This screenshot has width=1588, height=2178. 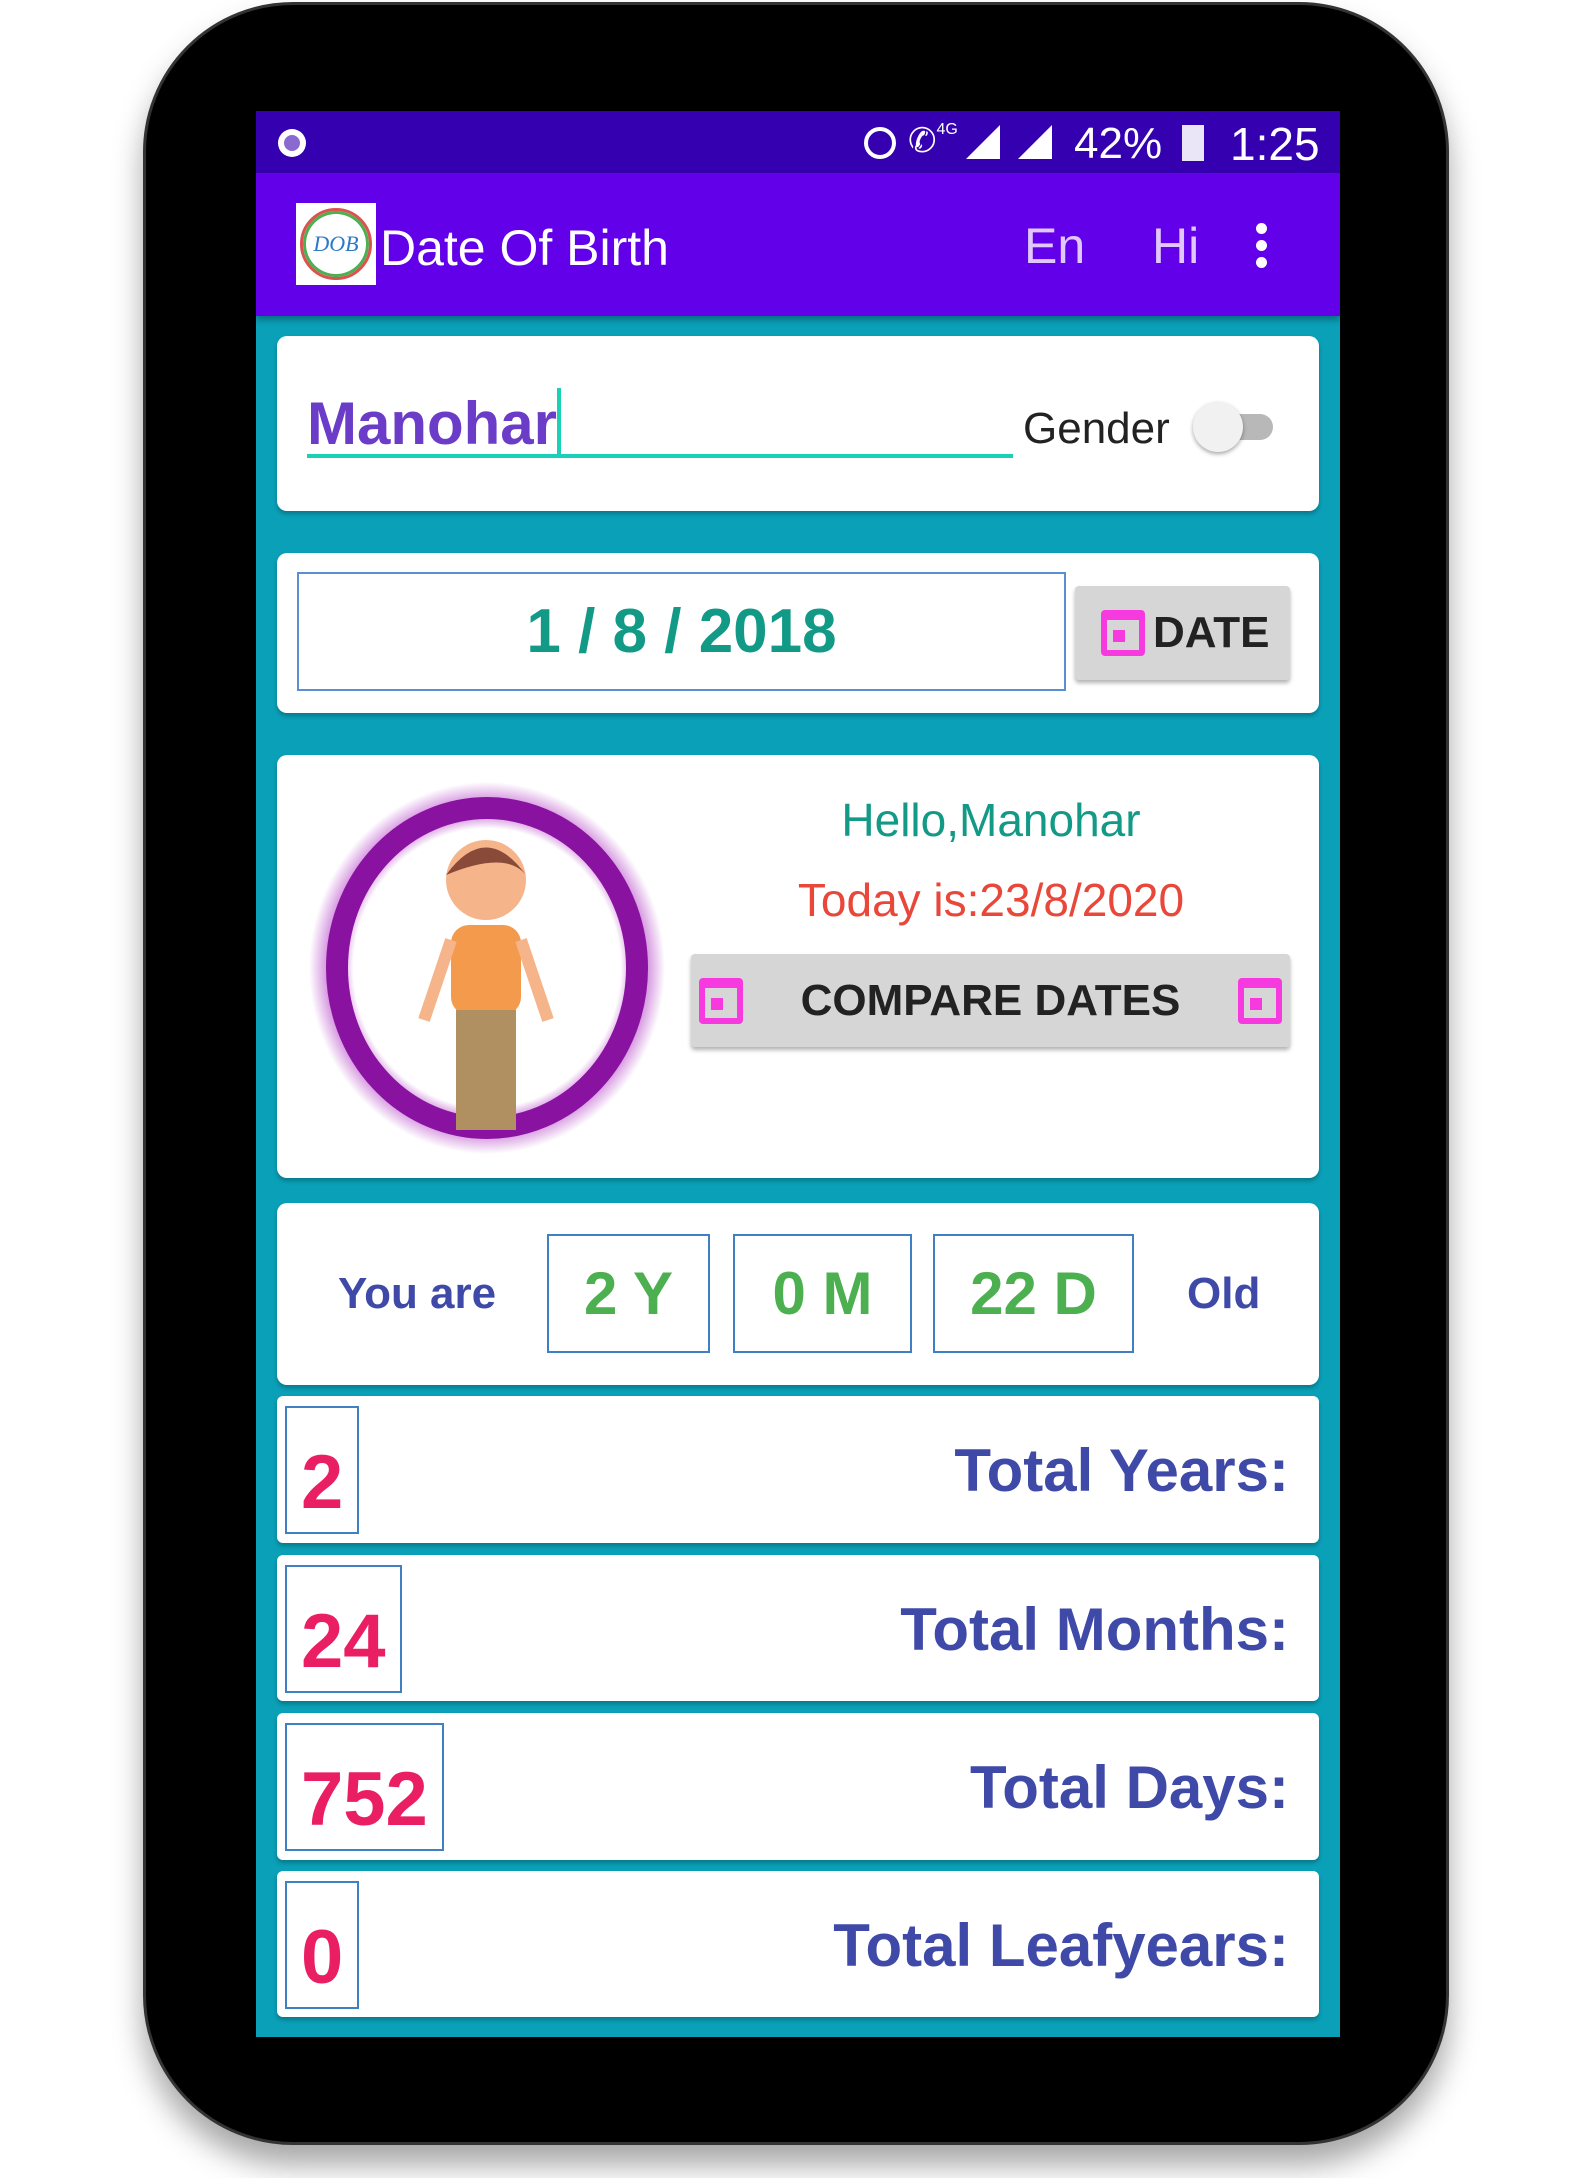 I want to click on battery-charging-icon, so click(x=1193, y=143).